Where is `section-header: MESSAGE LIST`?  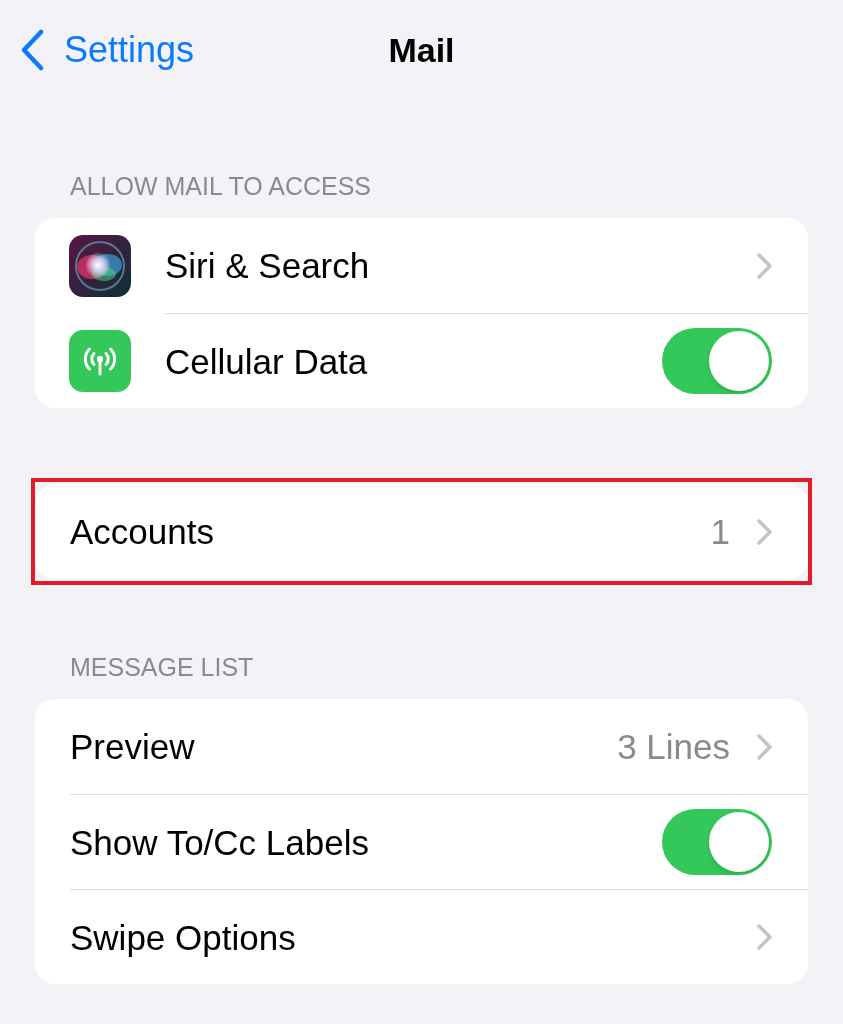
section-header: MESSAGE LIST is located at coordinates (162, 667).